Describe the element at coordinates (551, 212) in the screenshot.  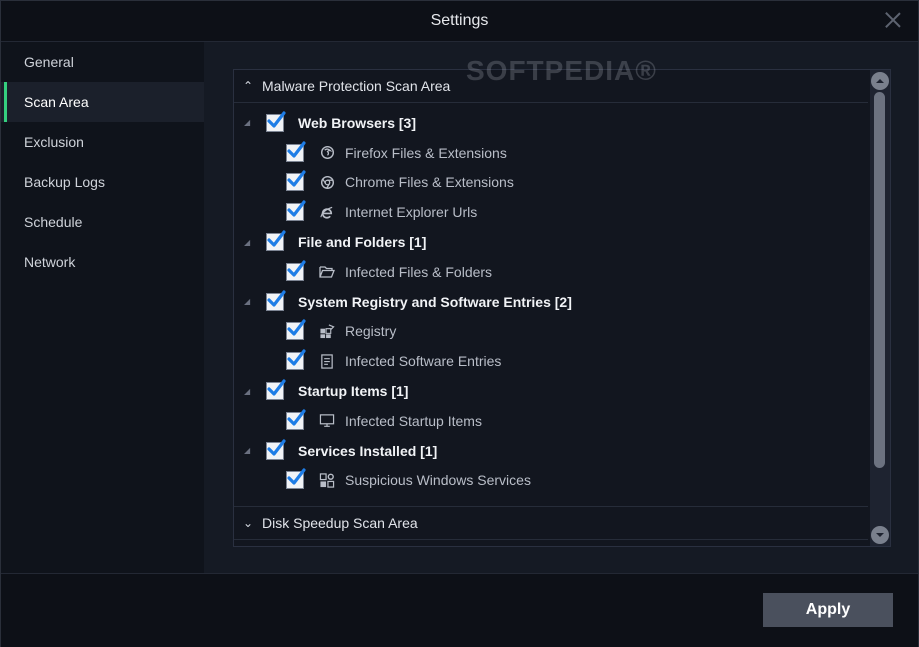
I see `tree-item-row: Internet Explorer Urls` at that location.